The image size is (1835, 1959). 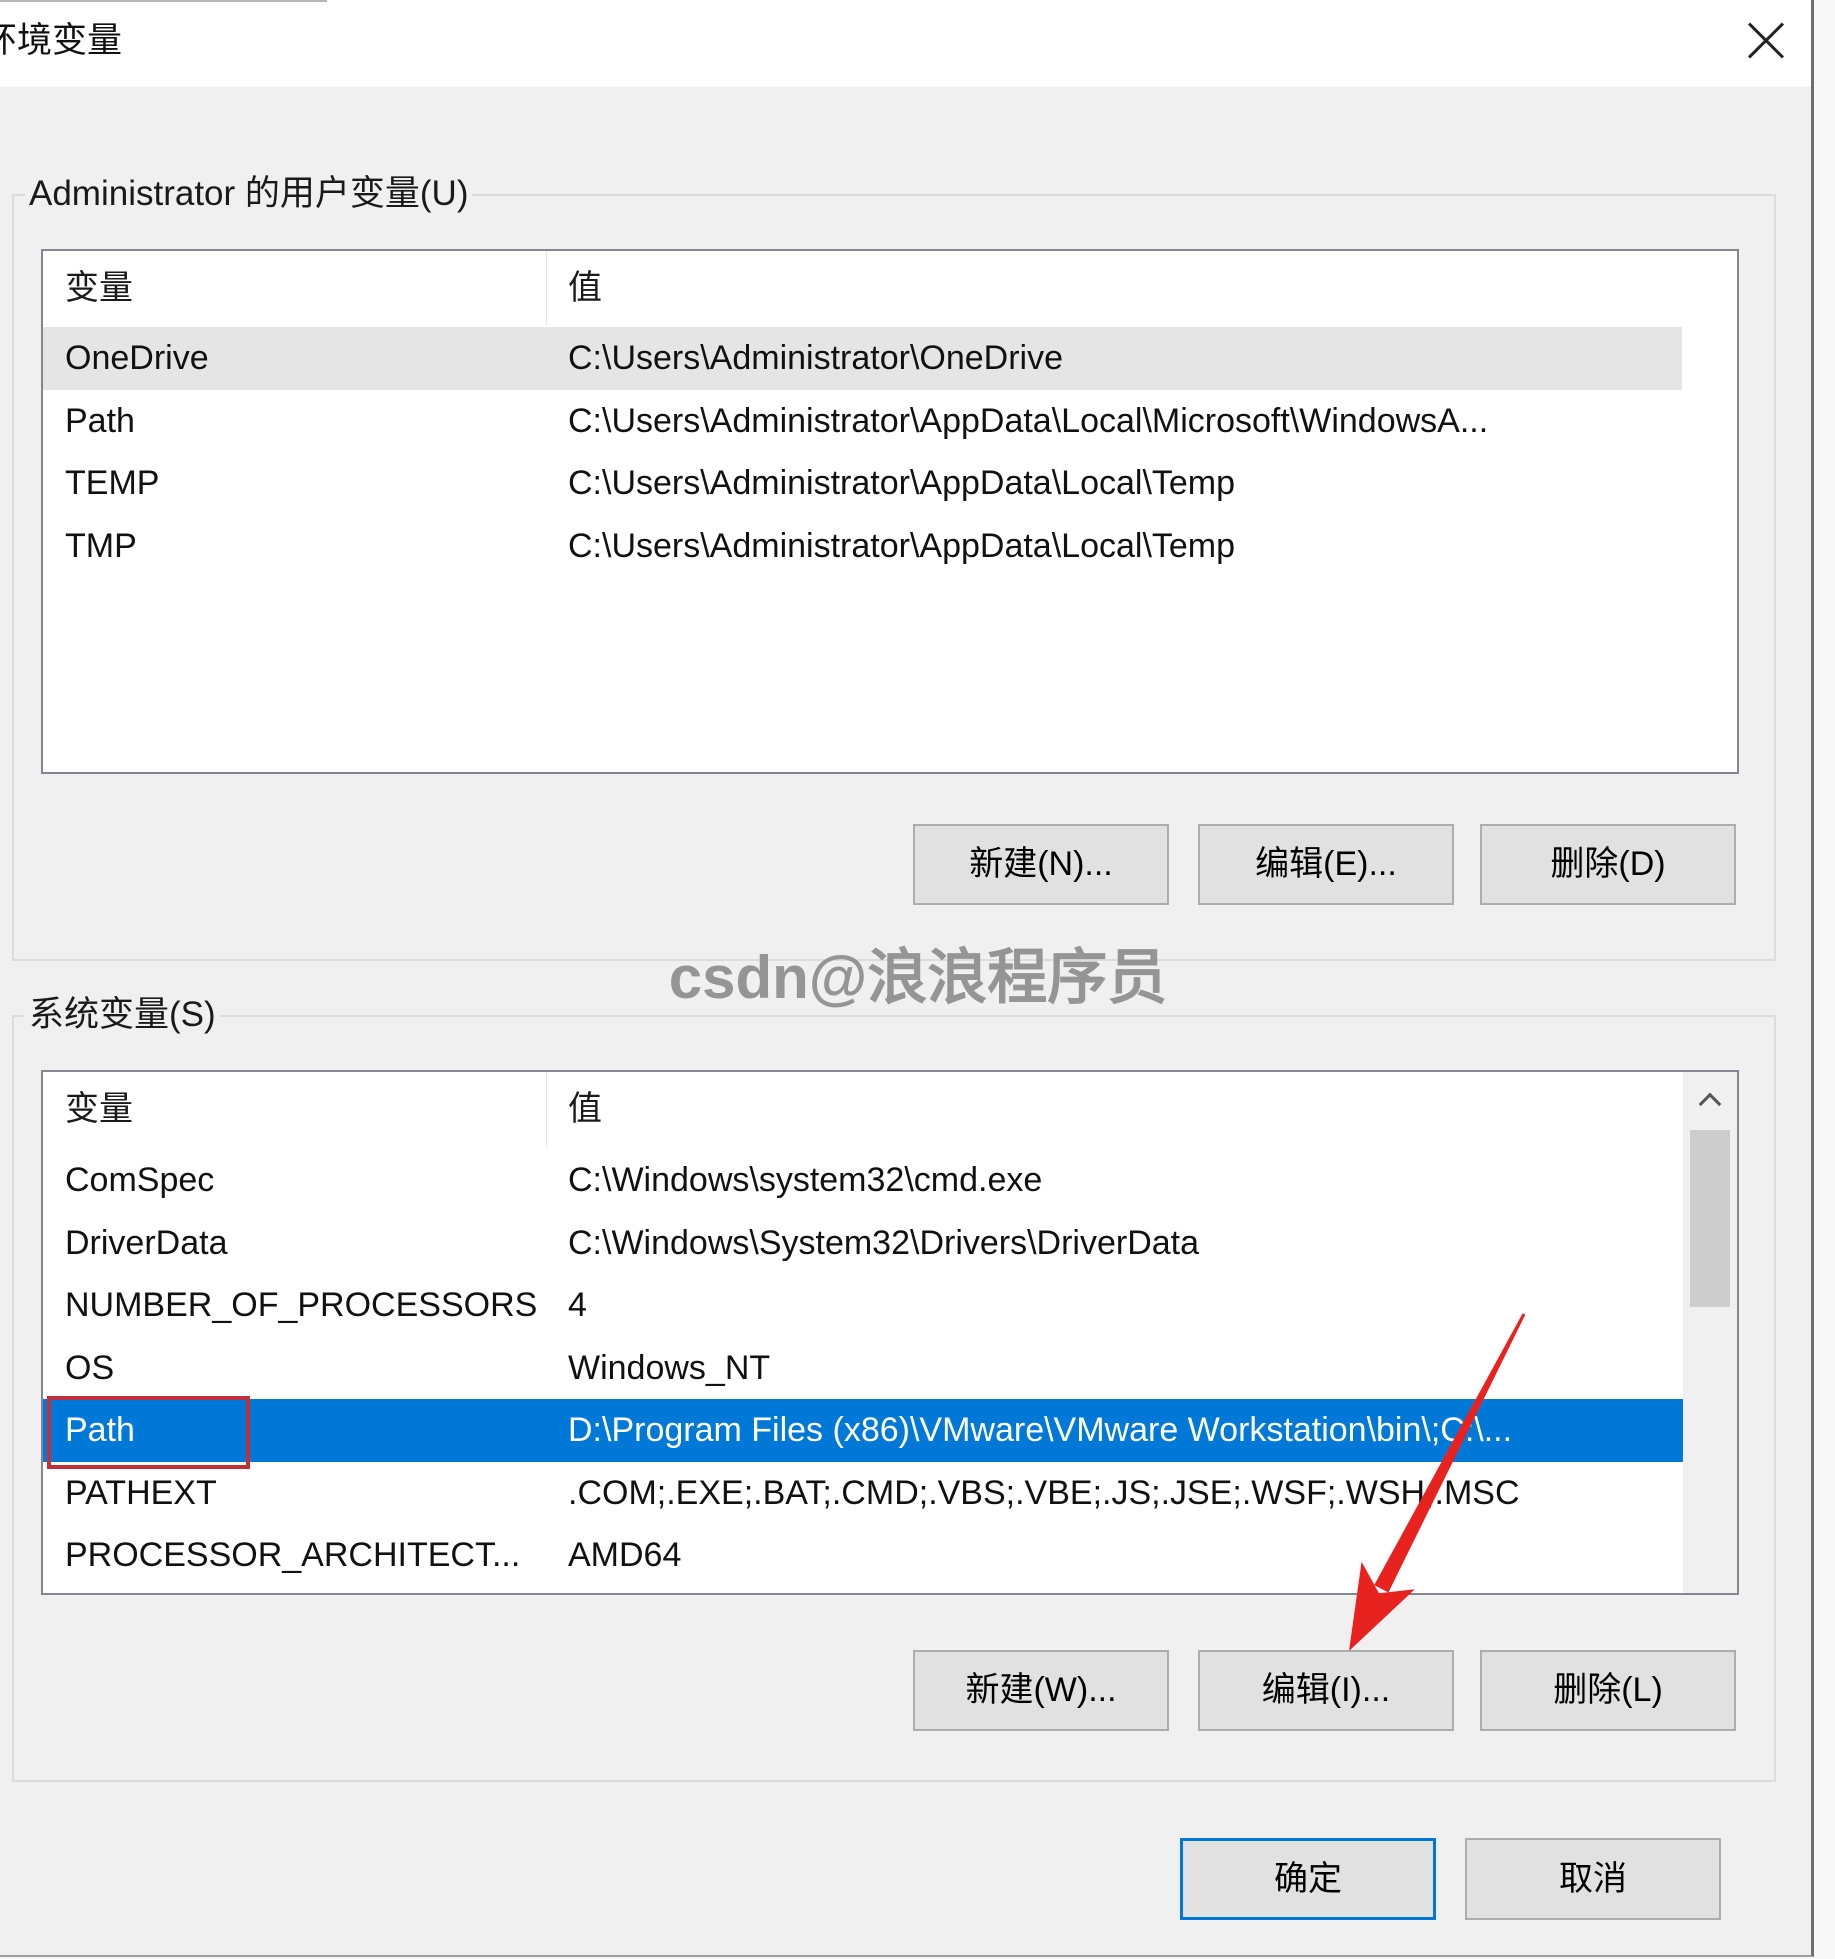 What do you see at coordinates (101, 545) in the screenshot?
I see `variable-name: TMP` at bounding box center [101, 545].